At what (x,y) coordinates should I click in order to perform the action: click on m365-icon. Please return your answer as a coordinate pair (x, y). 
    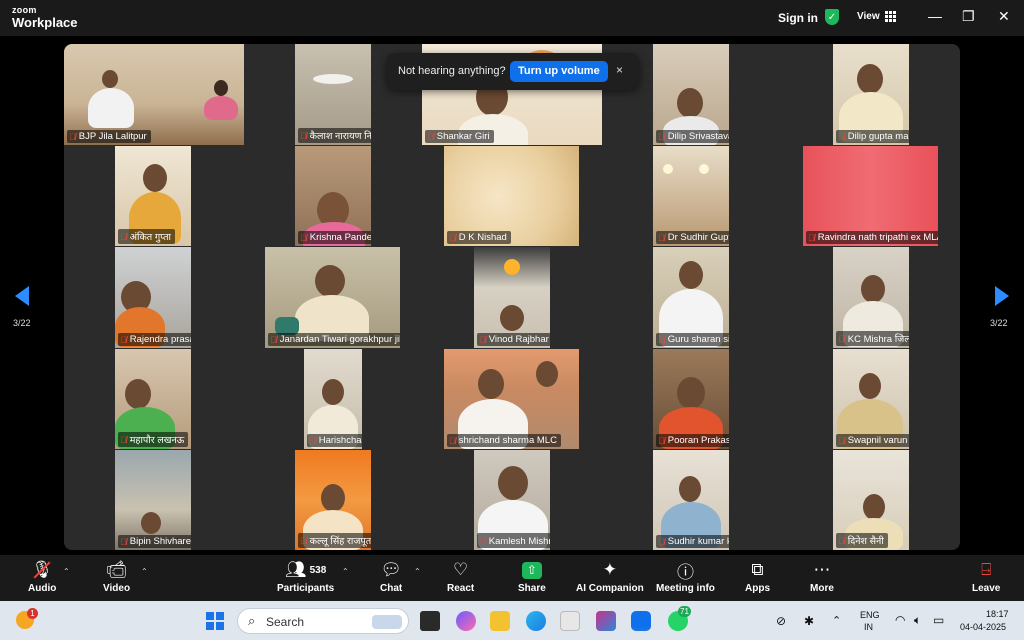
    Looking at the image, I should click on (606, 621).